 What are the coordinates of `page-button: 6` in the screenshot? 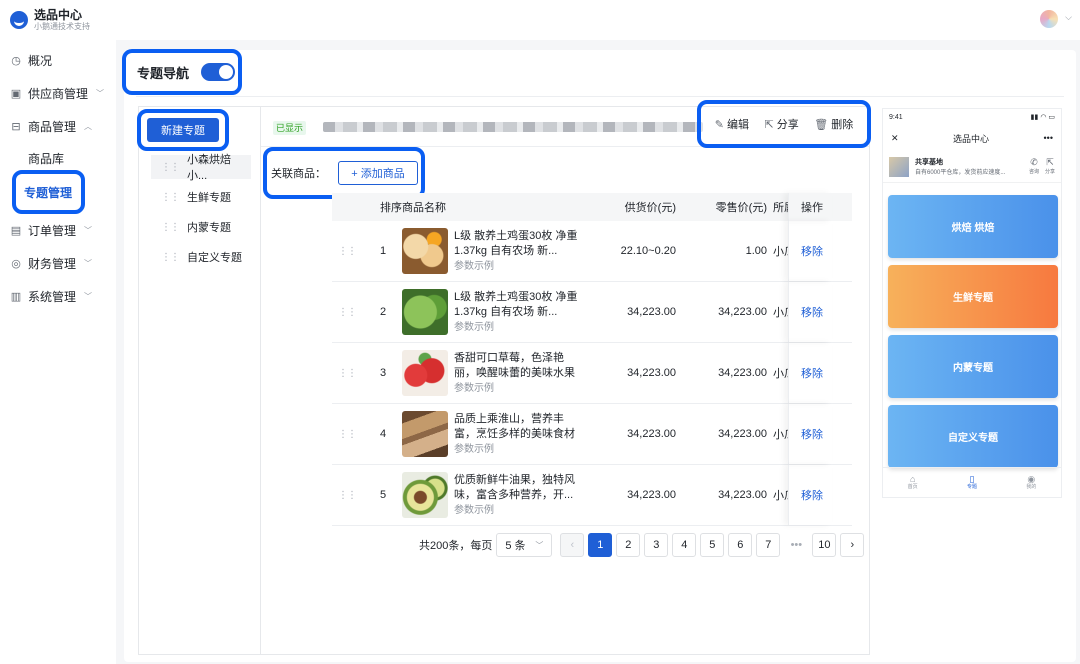 It's located at (740, 545).